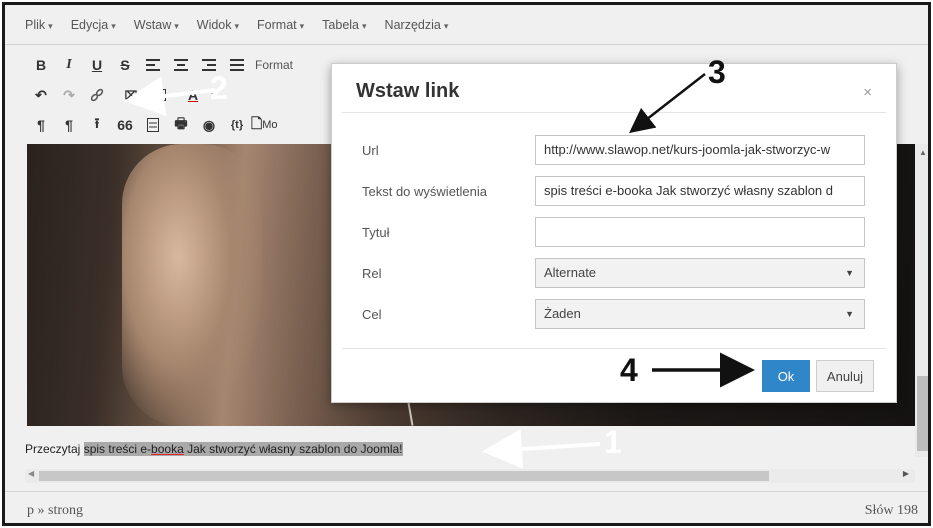 The width and height of the screenshot is (933, 528). I want to click on unlink-icon: ⌧, so click(131, 95).